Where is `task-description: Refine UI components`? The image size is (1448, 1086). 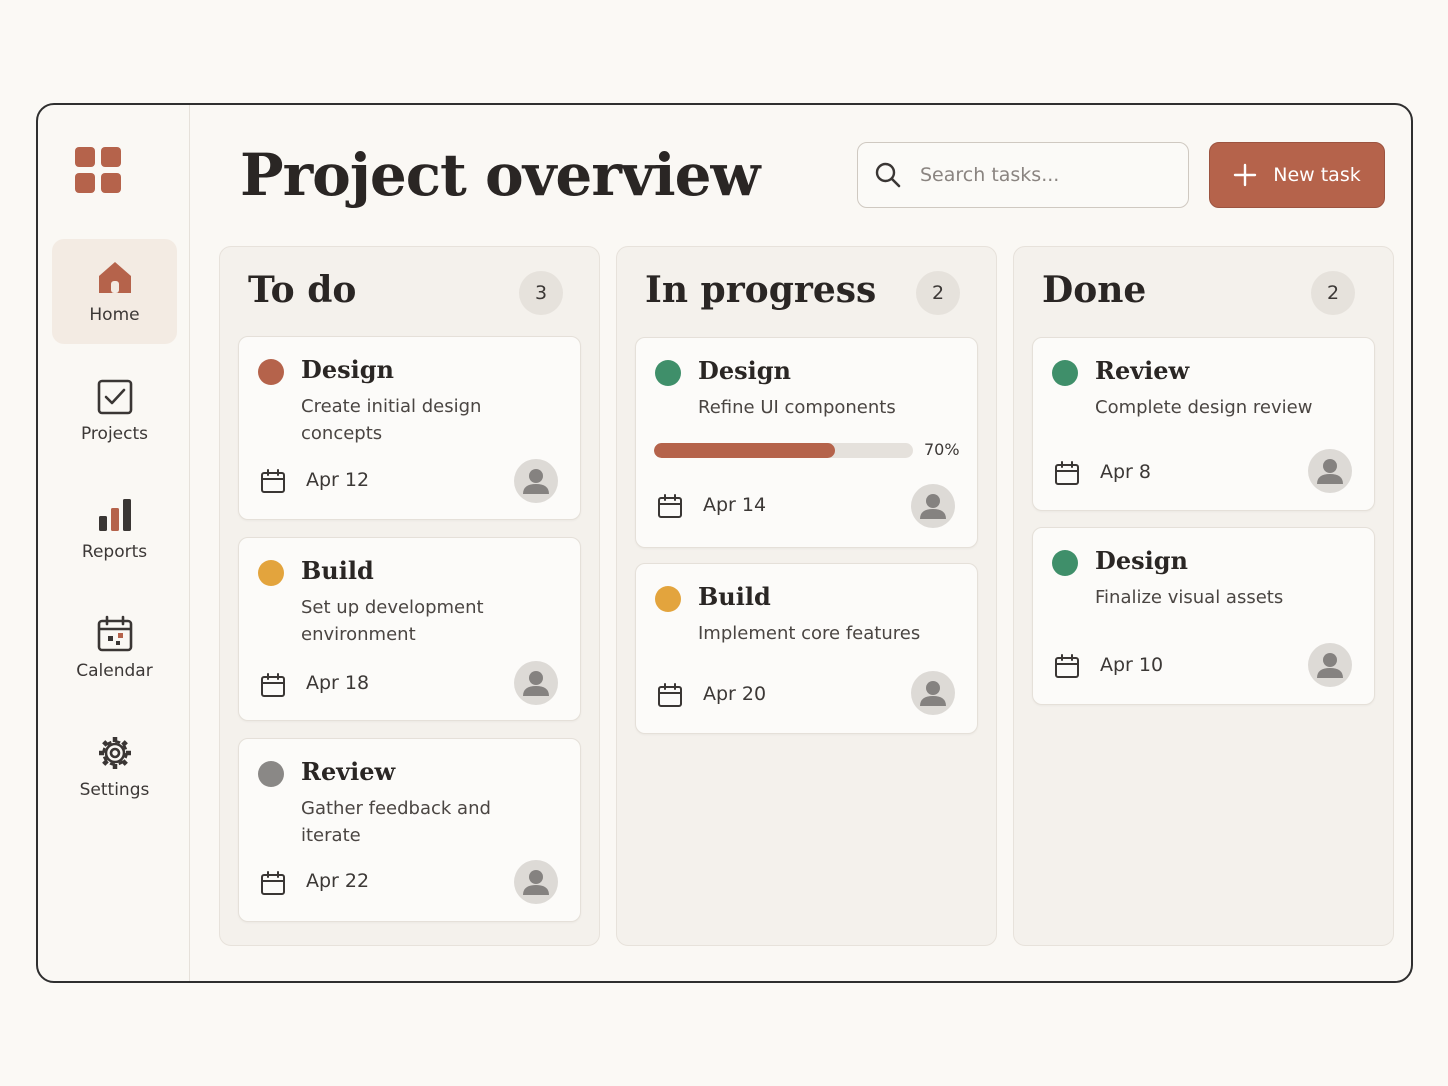 task-description: Refine UI components is located at coordinates (797, 407).